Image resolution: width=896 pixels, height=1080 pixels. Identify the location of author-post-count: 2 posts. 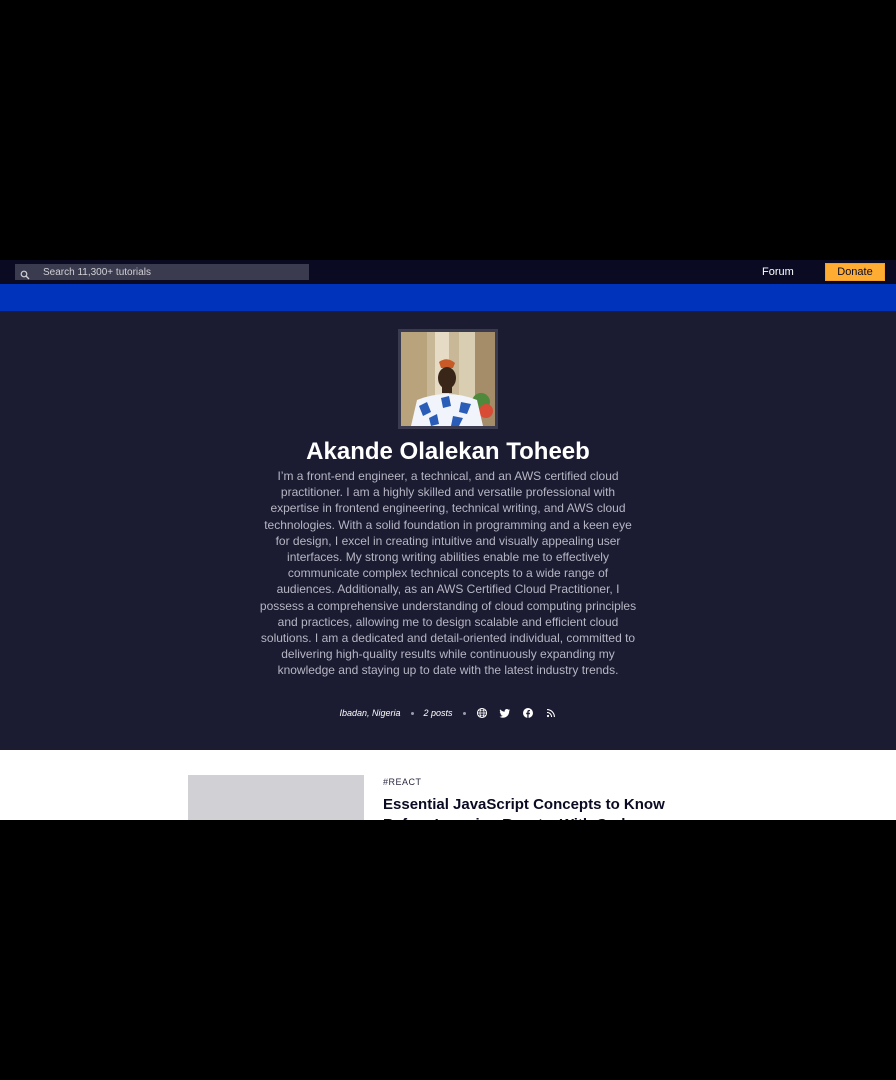
(438, 713).